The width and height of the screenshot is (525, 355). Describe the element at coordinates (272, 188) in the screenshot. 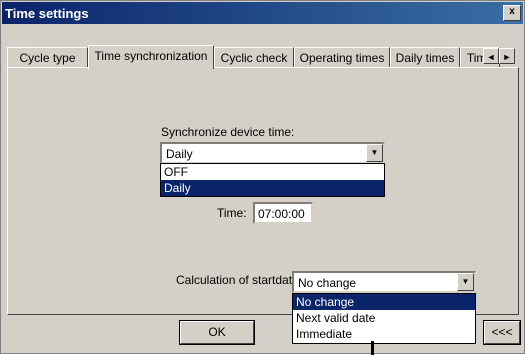

I see `sync-option-daily: Daily` at that location.